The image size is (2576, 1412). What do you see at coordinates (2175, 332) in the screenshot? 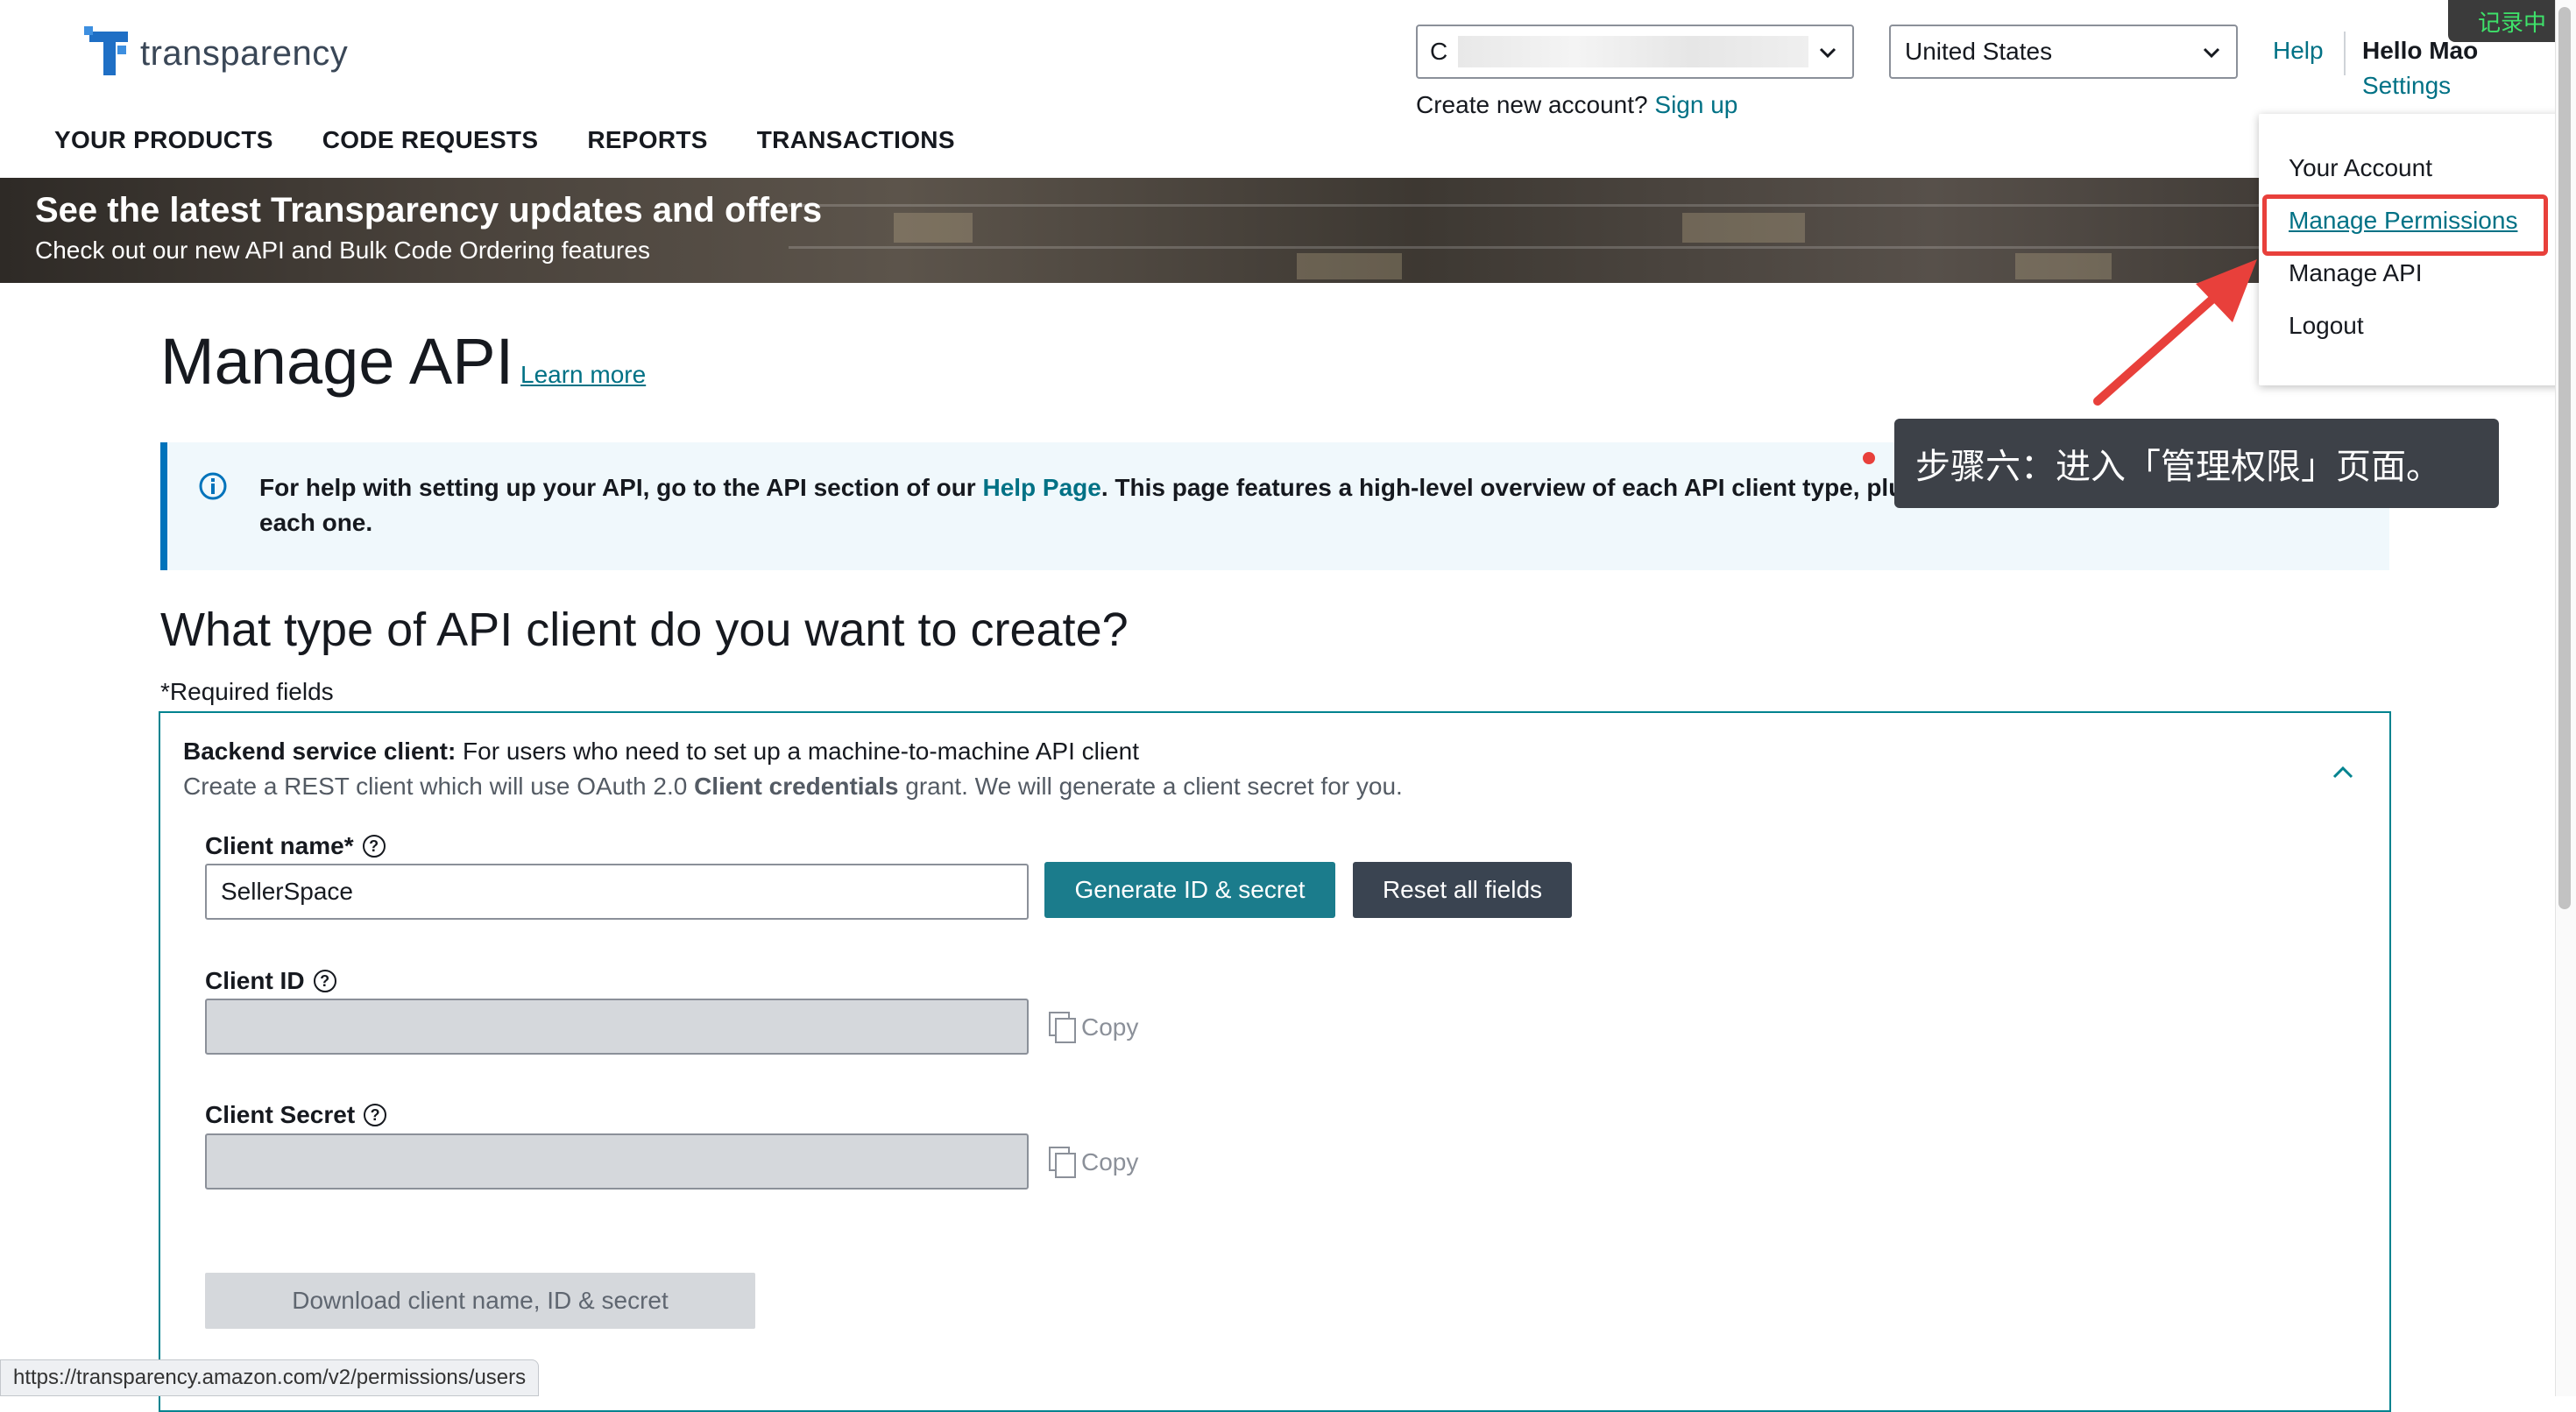
I see `annotation-arrow-icon` at bounding box center [2175, 332].